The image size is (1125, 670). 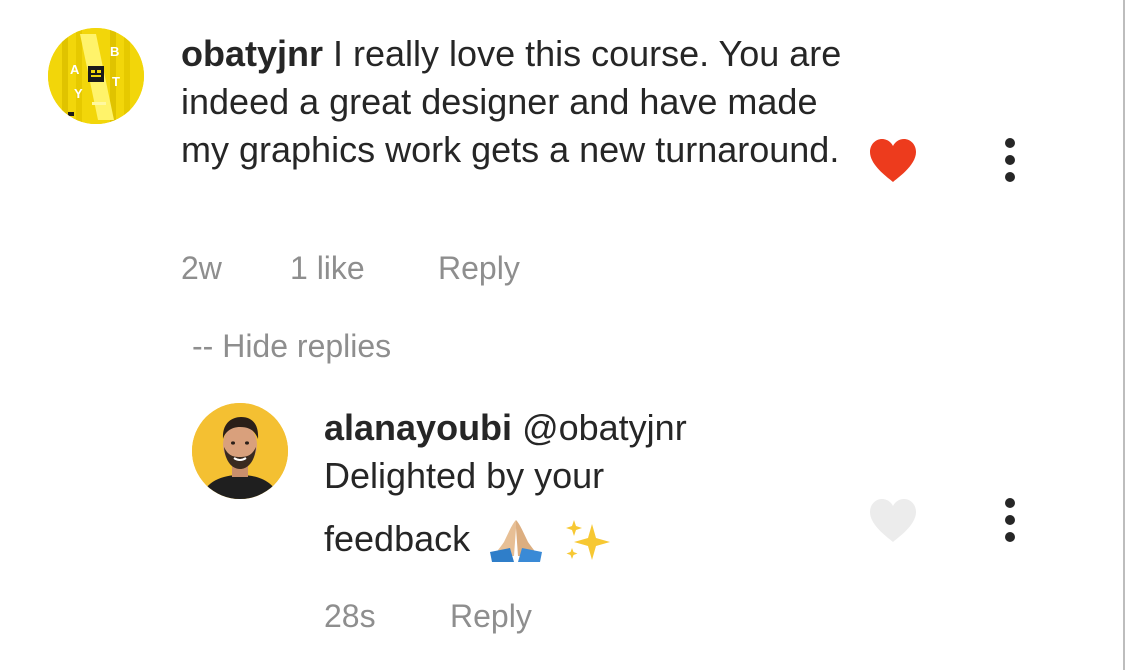 I want to click on hide-replies-button: -- Hide replies, so click(x=291, y=346).